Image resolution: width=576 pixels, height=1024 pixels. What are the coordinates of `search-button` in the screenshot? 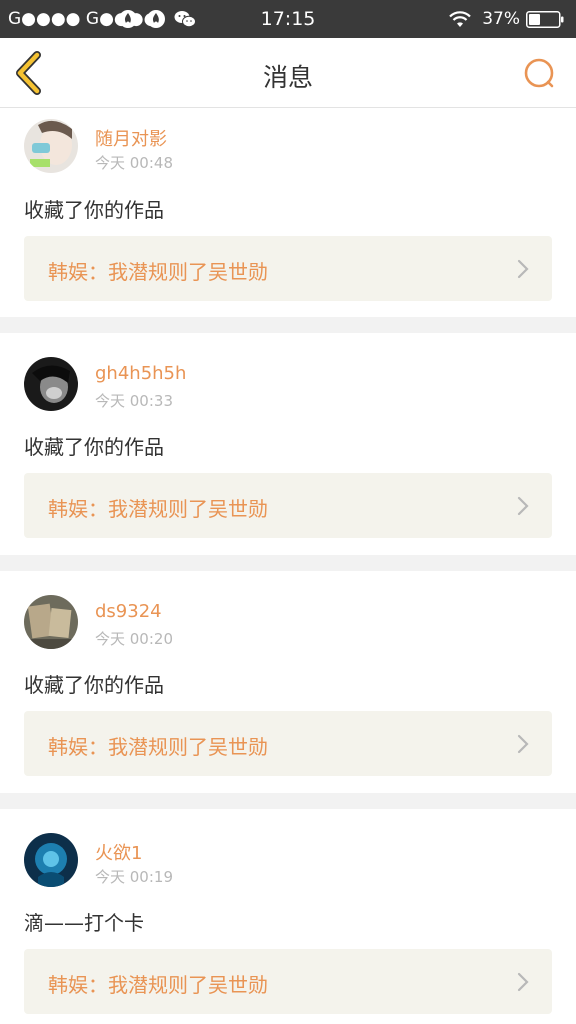 It's located at (540, 74).